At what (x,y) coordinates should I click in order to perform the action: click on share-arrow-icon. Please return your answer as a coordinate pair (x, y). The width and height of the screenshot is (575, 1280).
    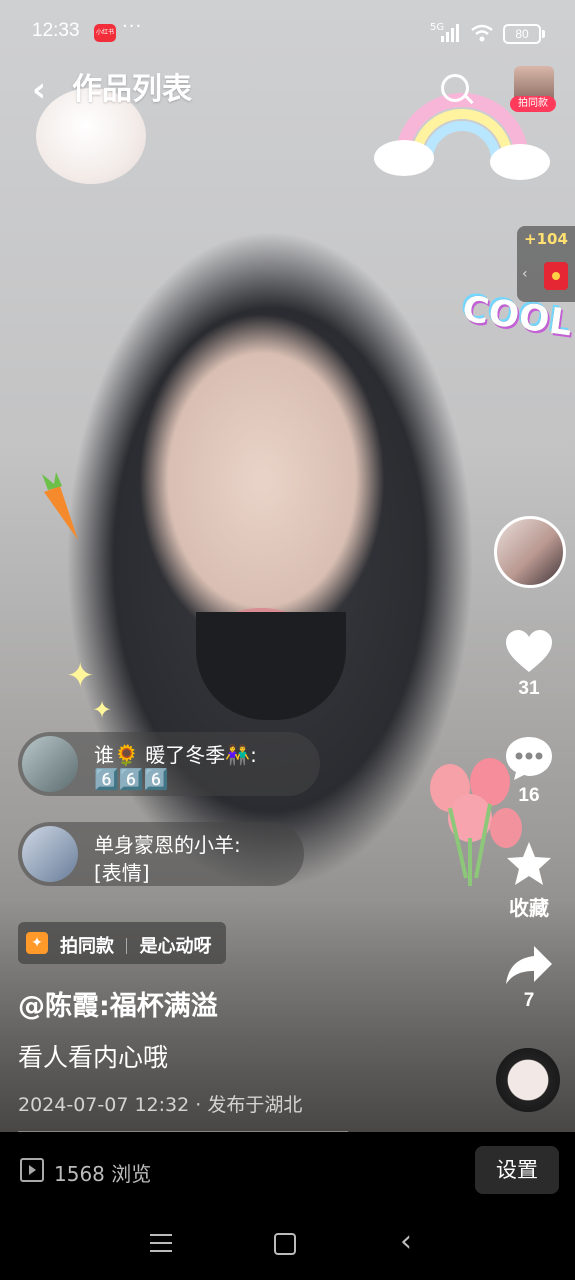
    Looking at the image, I should click on (529, 965).